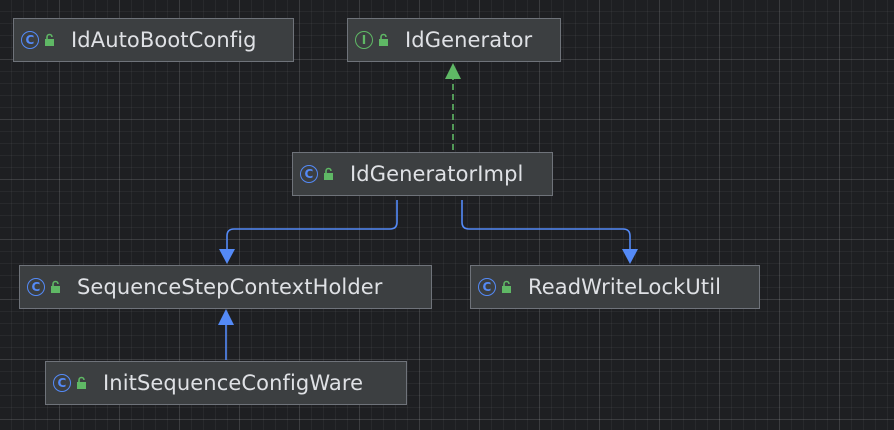  What do you see at coordinates (230, 287) in the screenshot?
I see `class-name-label: SequenceStepContextHolder` at bounding box center [230, 287].